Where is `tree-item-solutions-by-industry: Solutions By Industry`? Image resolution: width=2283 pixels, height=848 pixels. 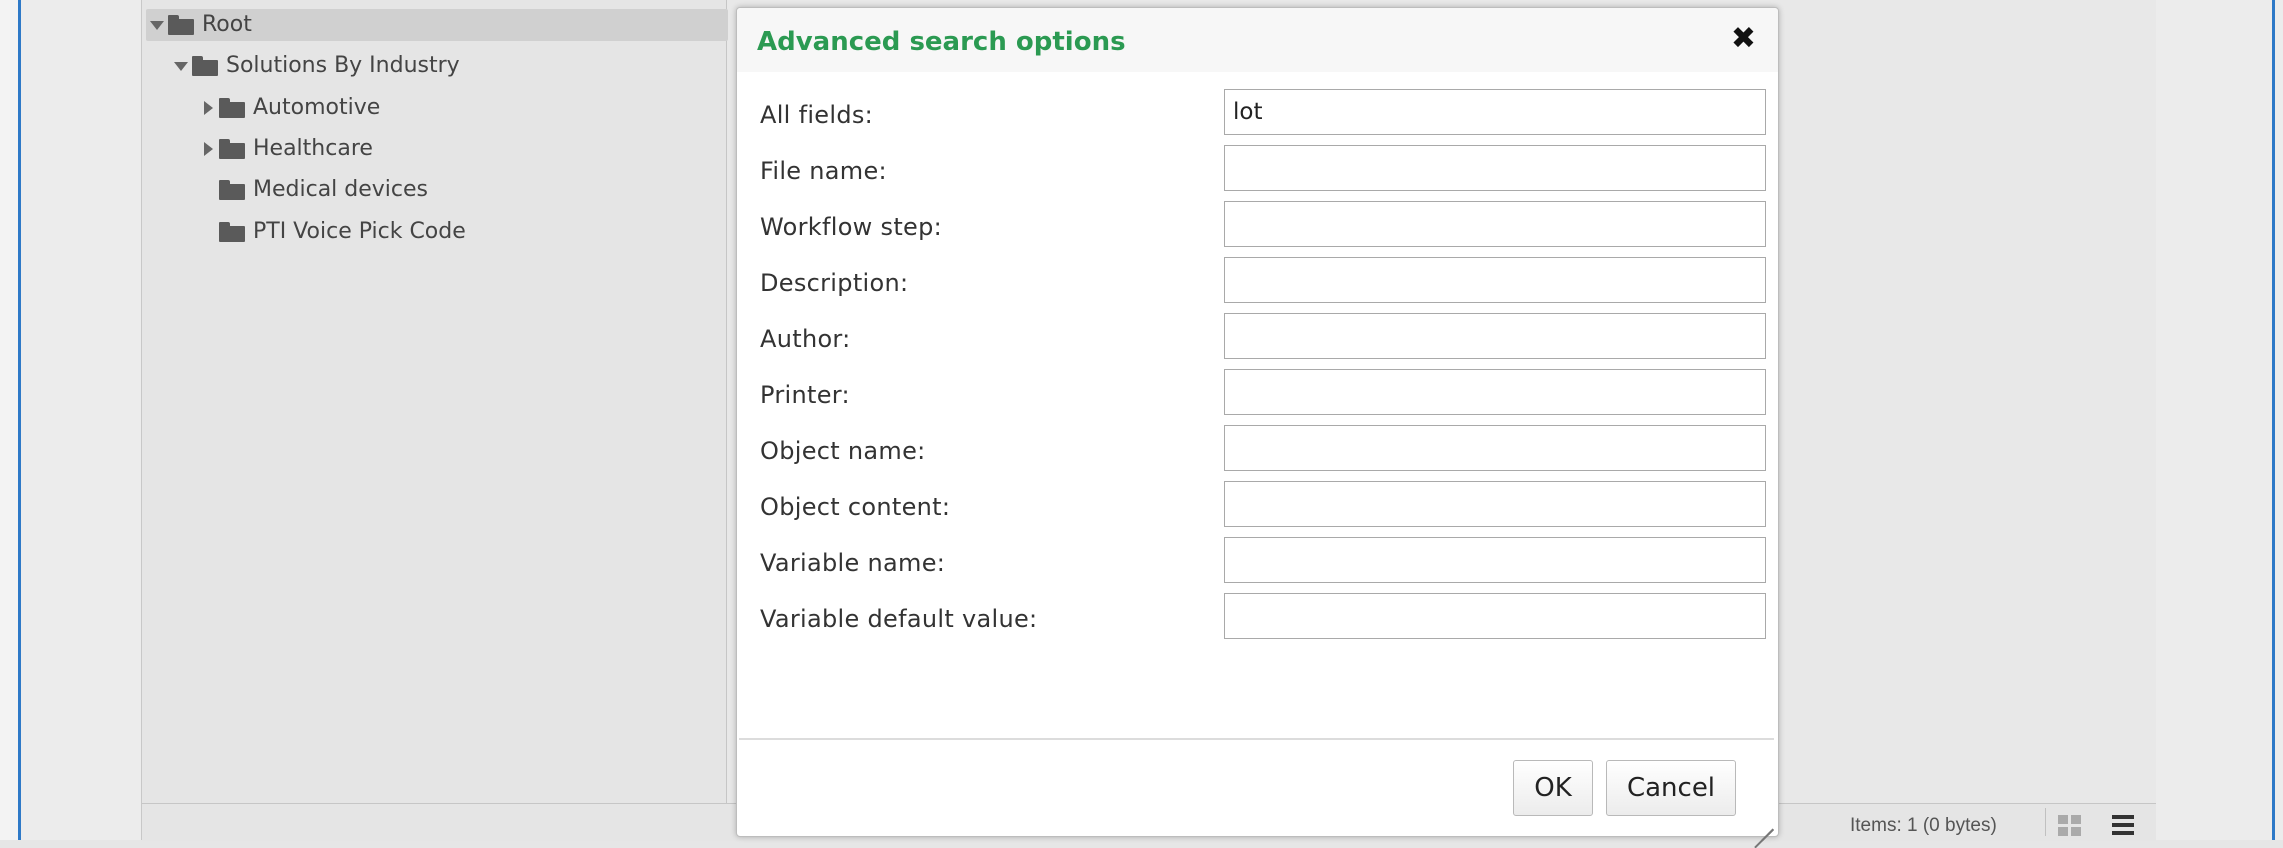 tree-item-solutions-by-industry: Solutions By Industry is located at coordinates (317, 66).